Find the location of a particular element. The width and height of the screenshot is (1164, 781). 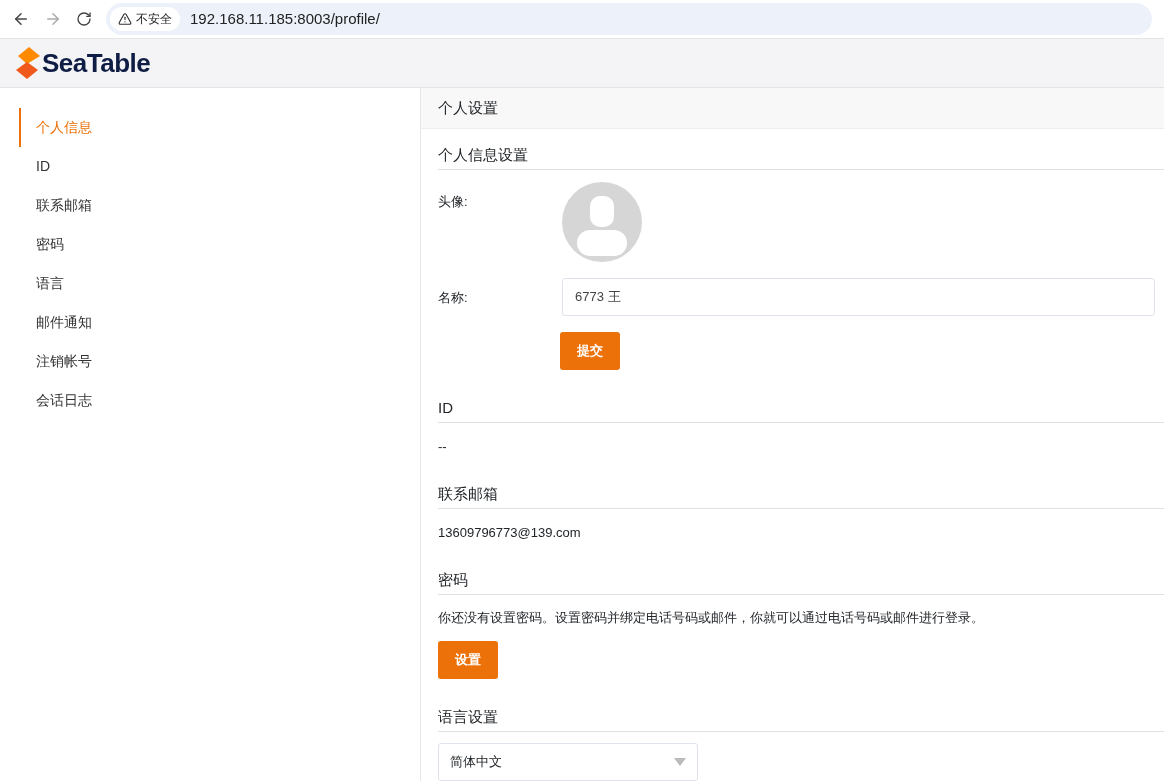

field-label: 头像: is located at coordinates (453, 201).